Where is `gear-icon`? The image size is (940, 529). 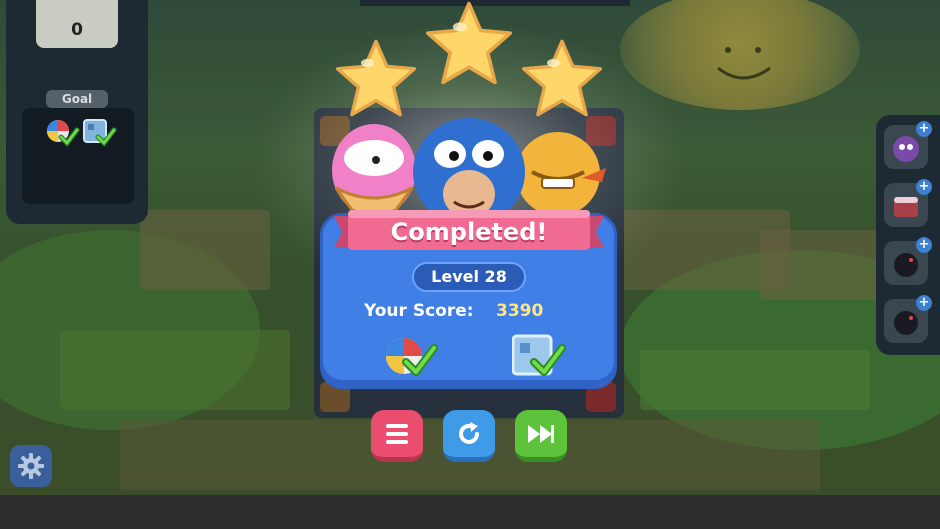
gear-icon is located at coordinates (31, 466).